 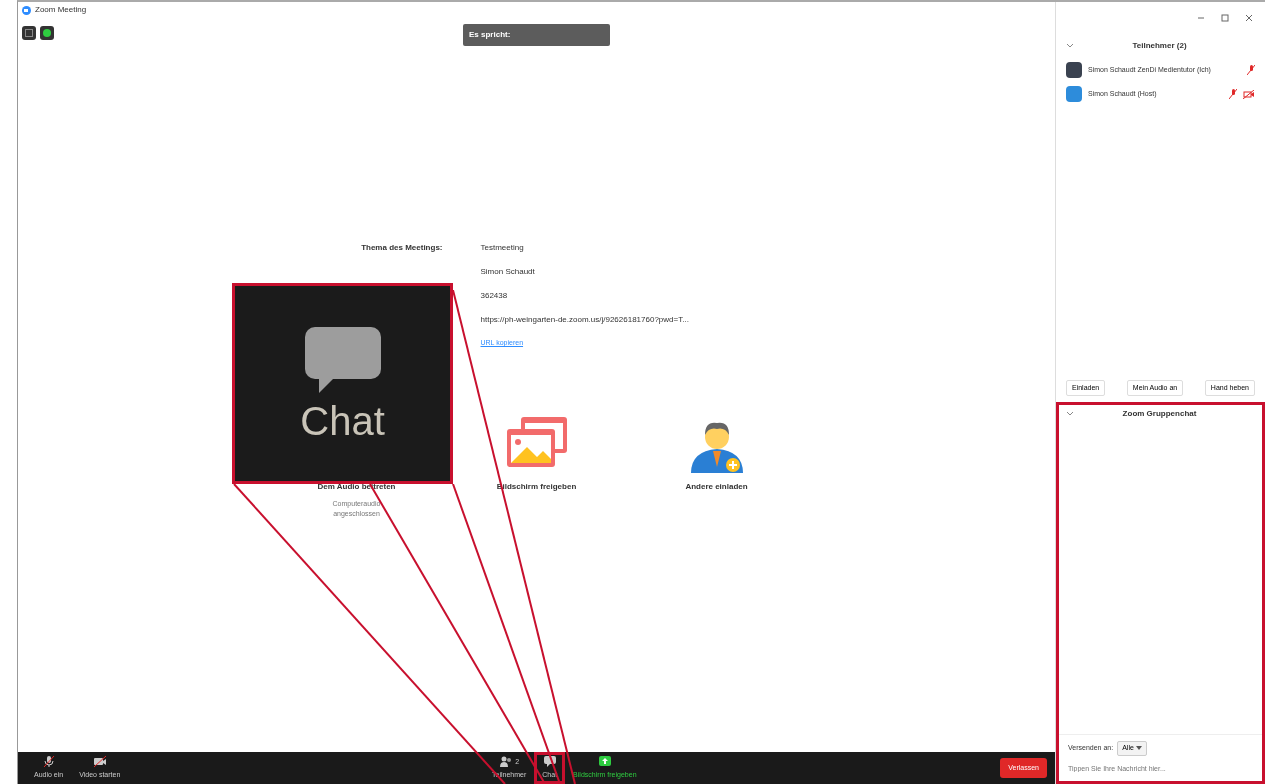 What do you see at coordinates (99, 762) in the screenshot?
I see `camera-icon` at bounding box center [99, 762].